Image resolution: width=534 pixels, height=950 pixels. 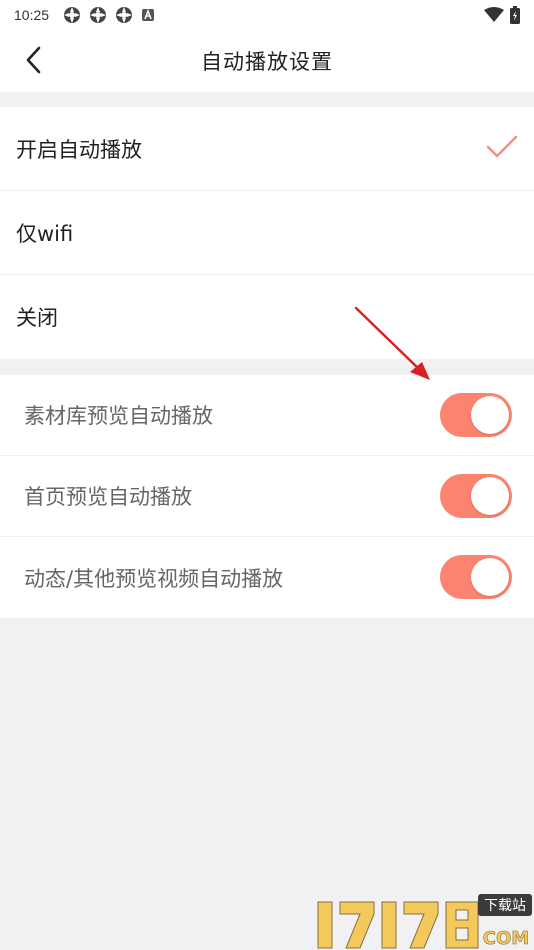 What do you see at coordinates (502, 146) in the screenshot?
I see `checkmark-icon` at bounding box center [502, 146].